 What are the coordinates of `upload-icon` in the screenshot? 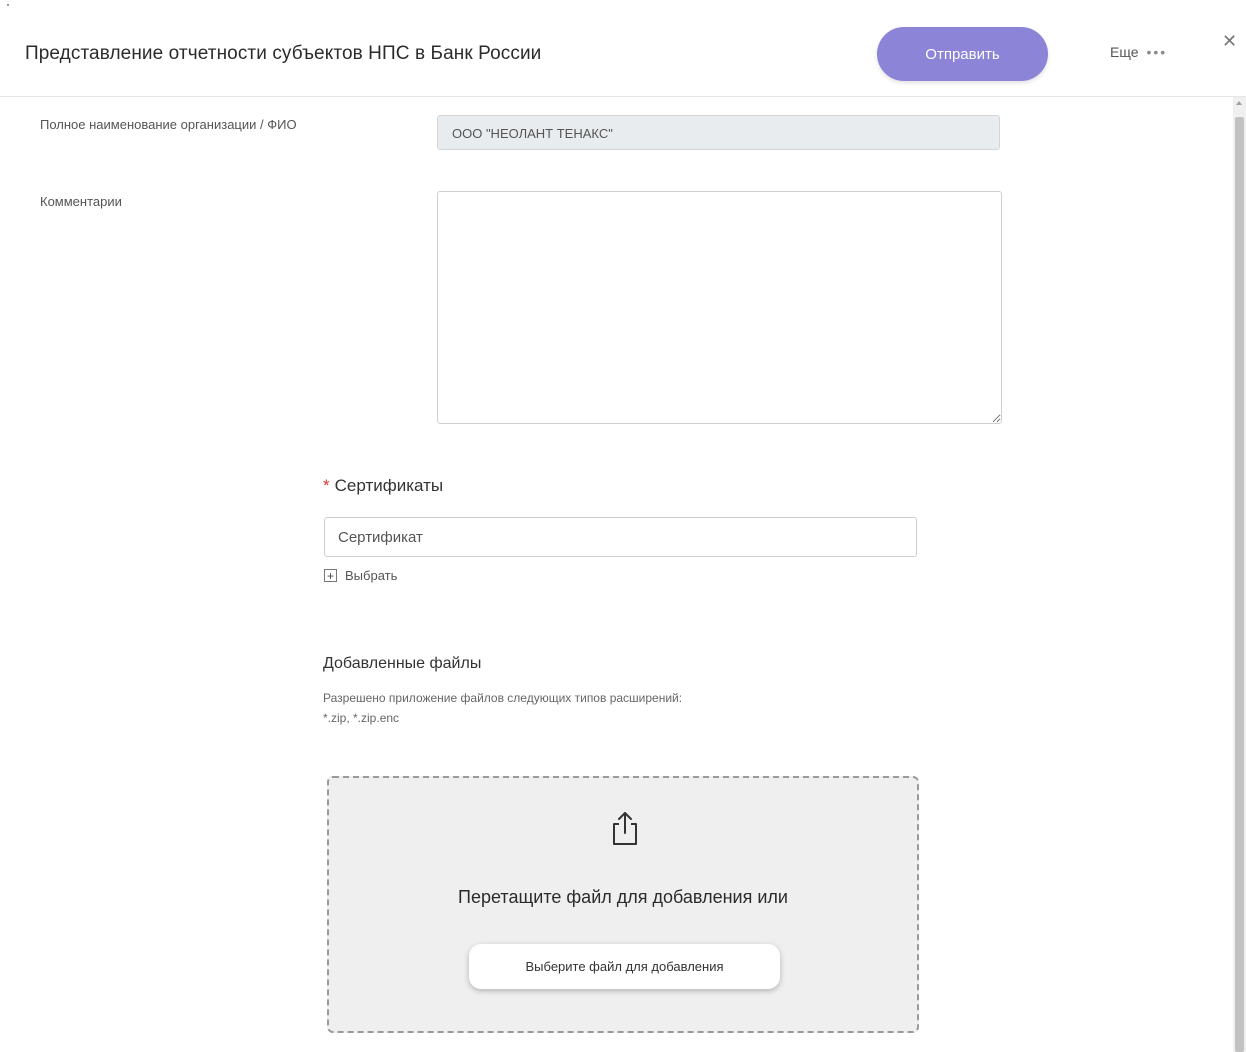 It's located at (625, 828).